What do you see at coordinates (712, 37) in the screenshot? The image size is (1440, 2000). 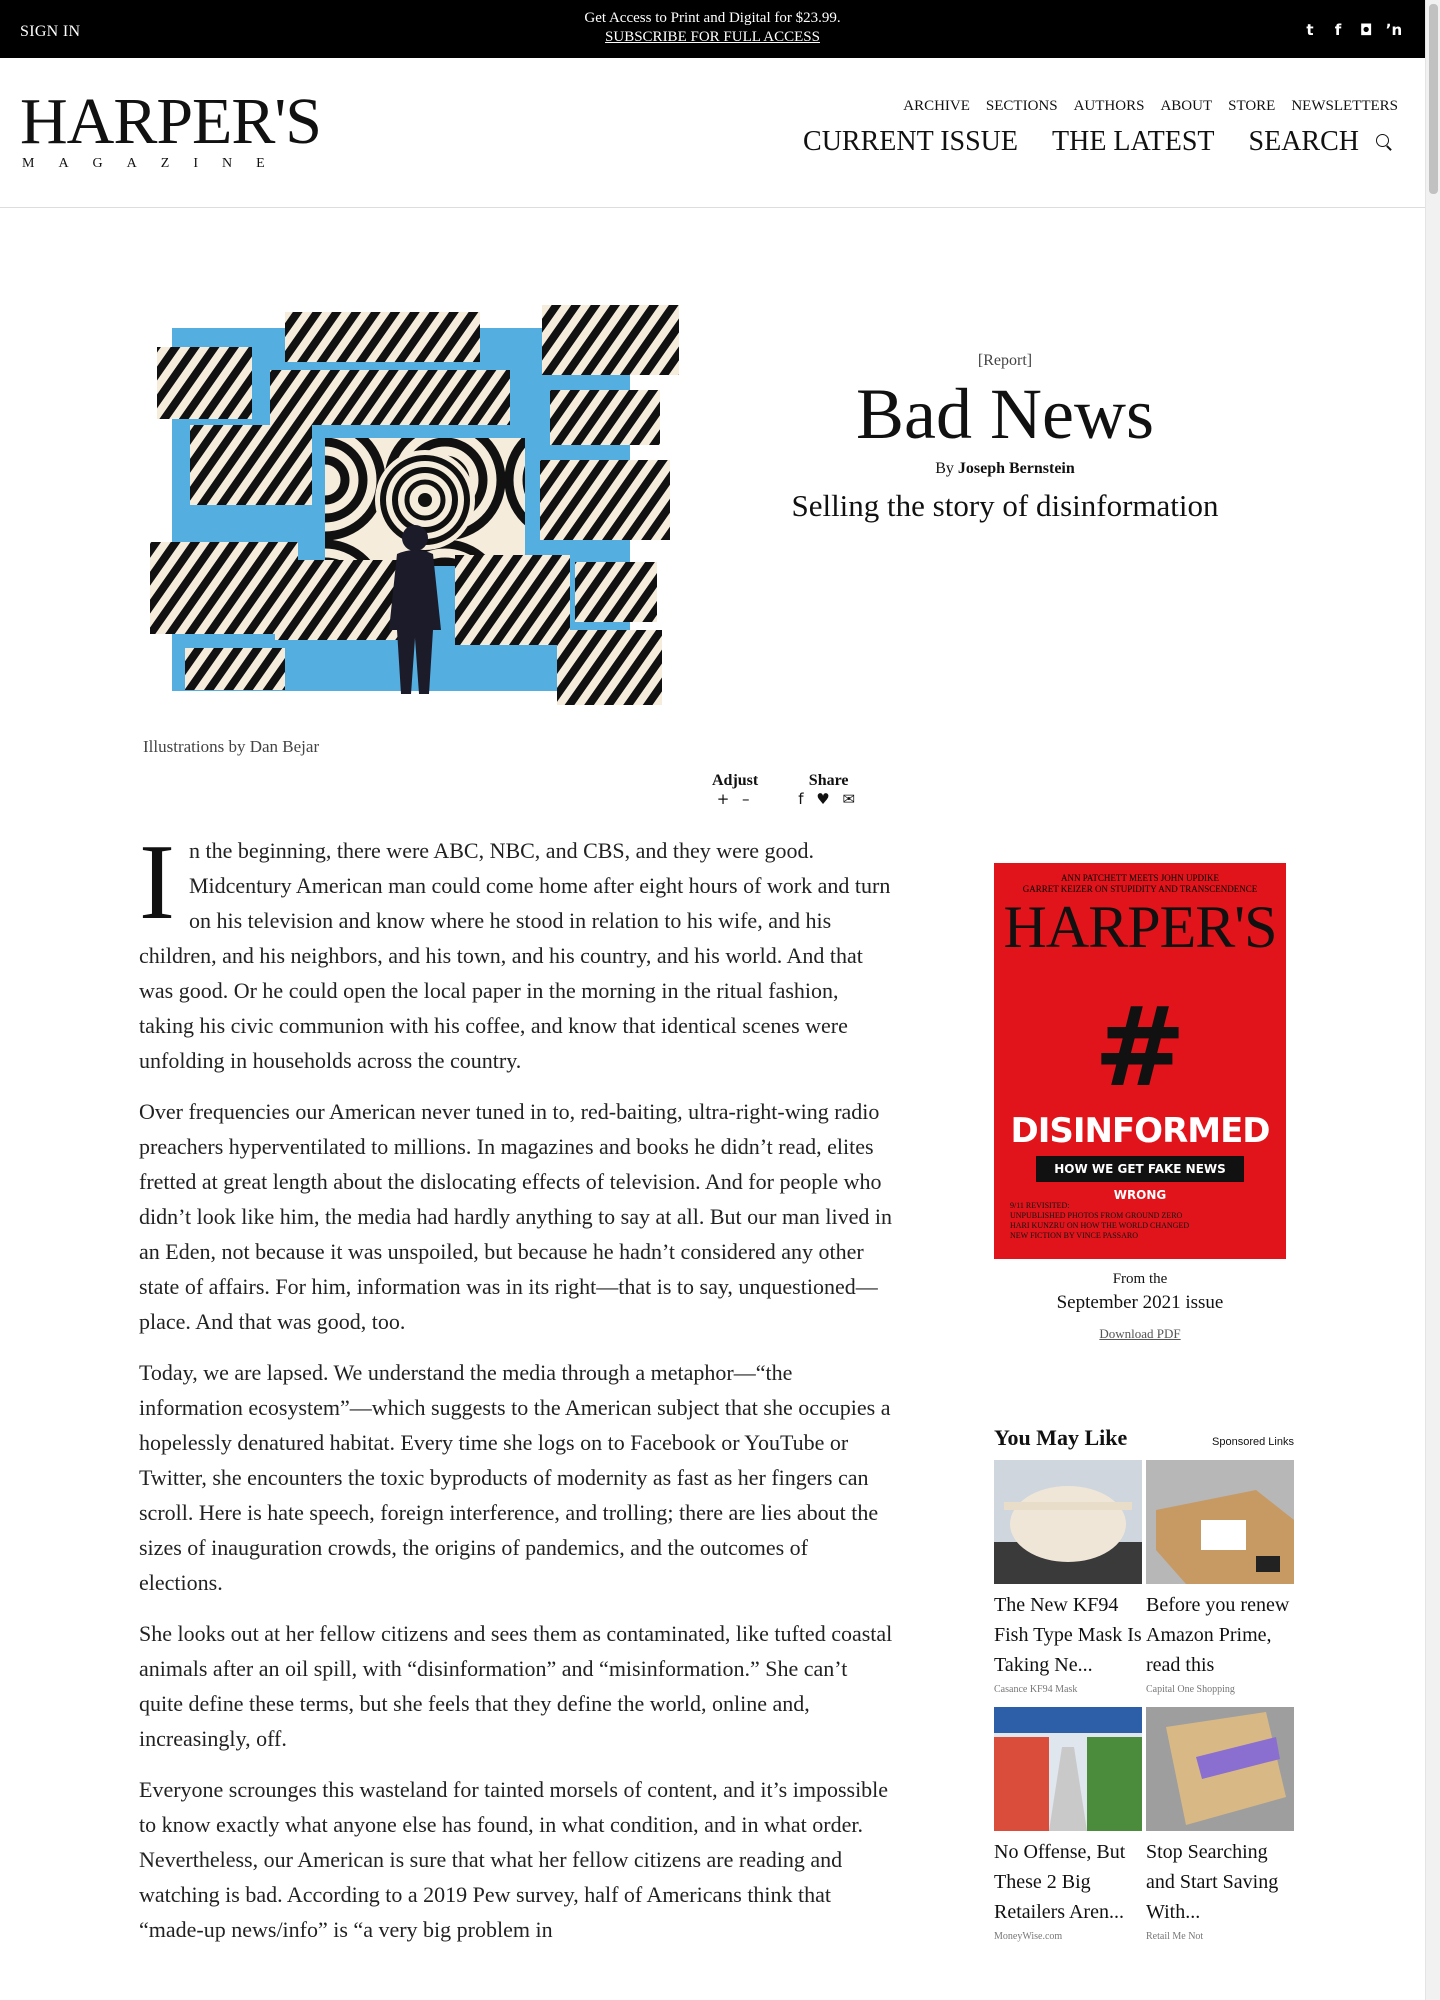 I see `subscribe-link: SUBSCRIBE FOR FULL ACCESS` at bounding box center [712, 37].